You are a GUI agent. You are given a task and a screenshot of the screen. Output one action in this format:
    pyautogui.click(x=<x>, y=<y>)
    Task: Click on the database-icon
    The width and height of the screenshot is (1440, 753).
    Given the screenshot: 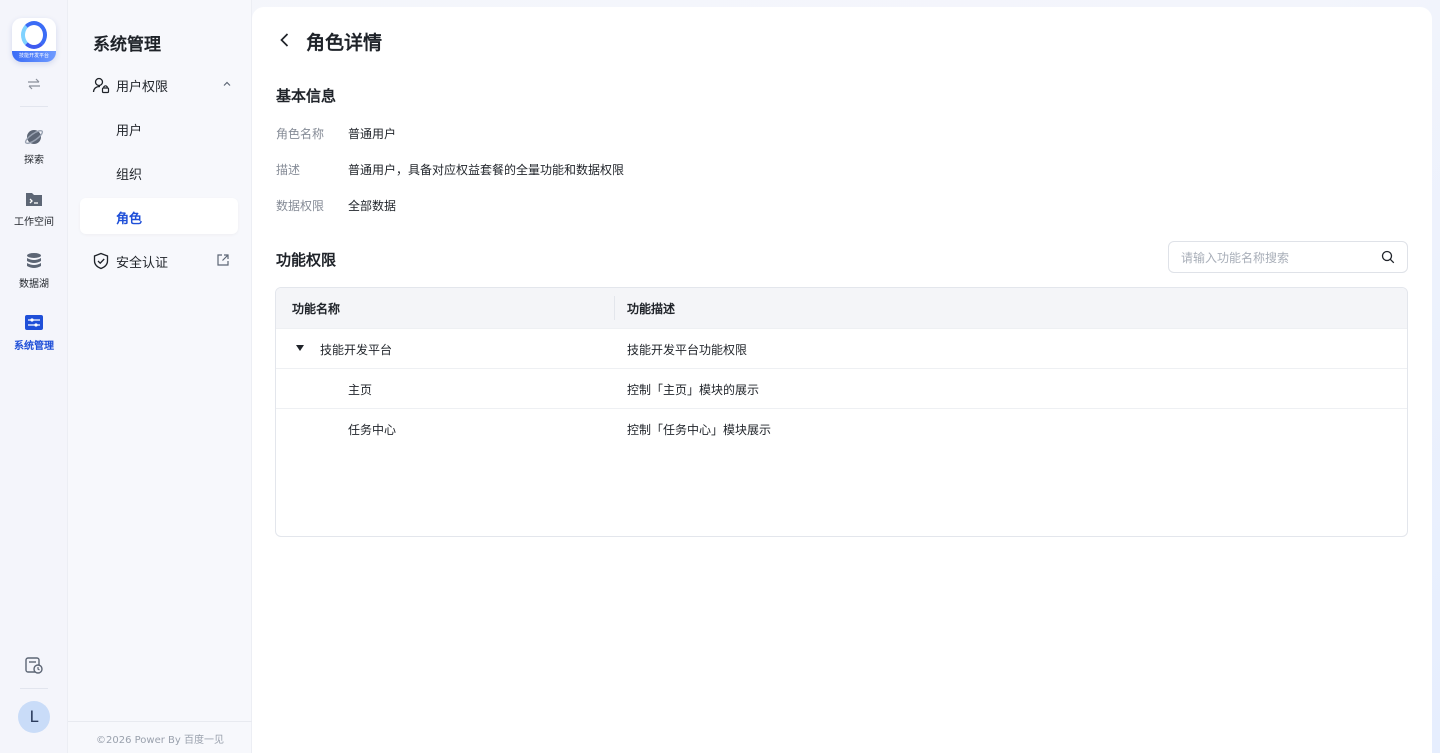 What is the action you would take?
    pyautogui.click(x=34, y=260)
    